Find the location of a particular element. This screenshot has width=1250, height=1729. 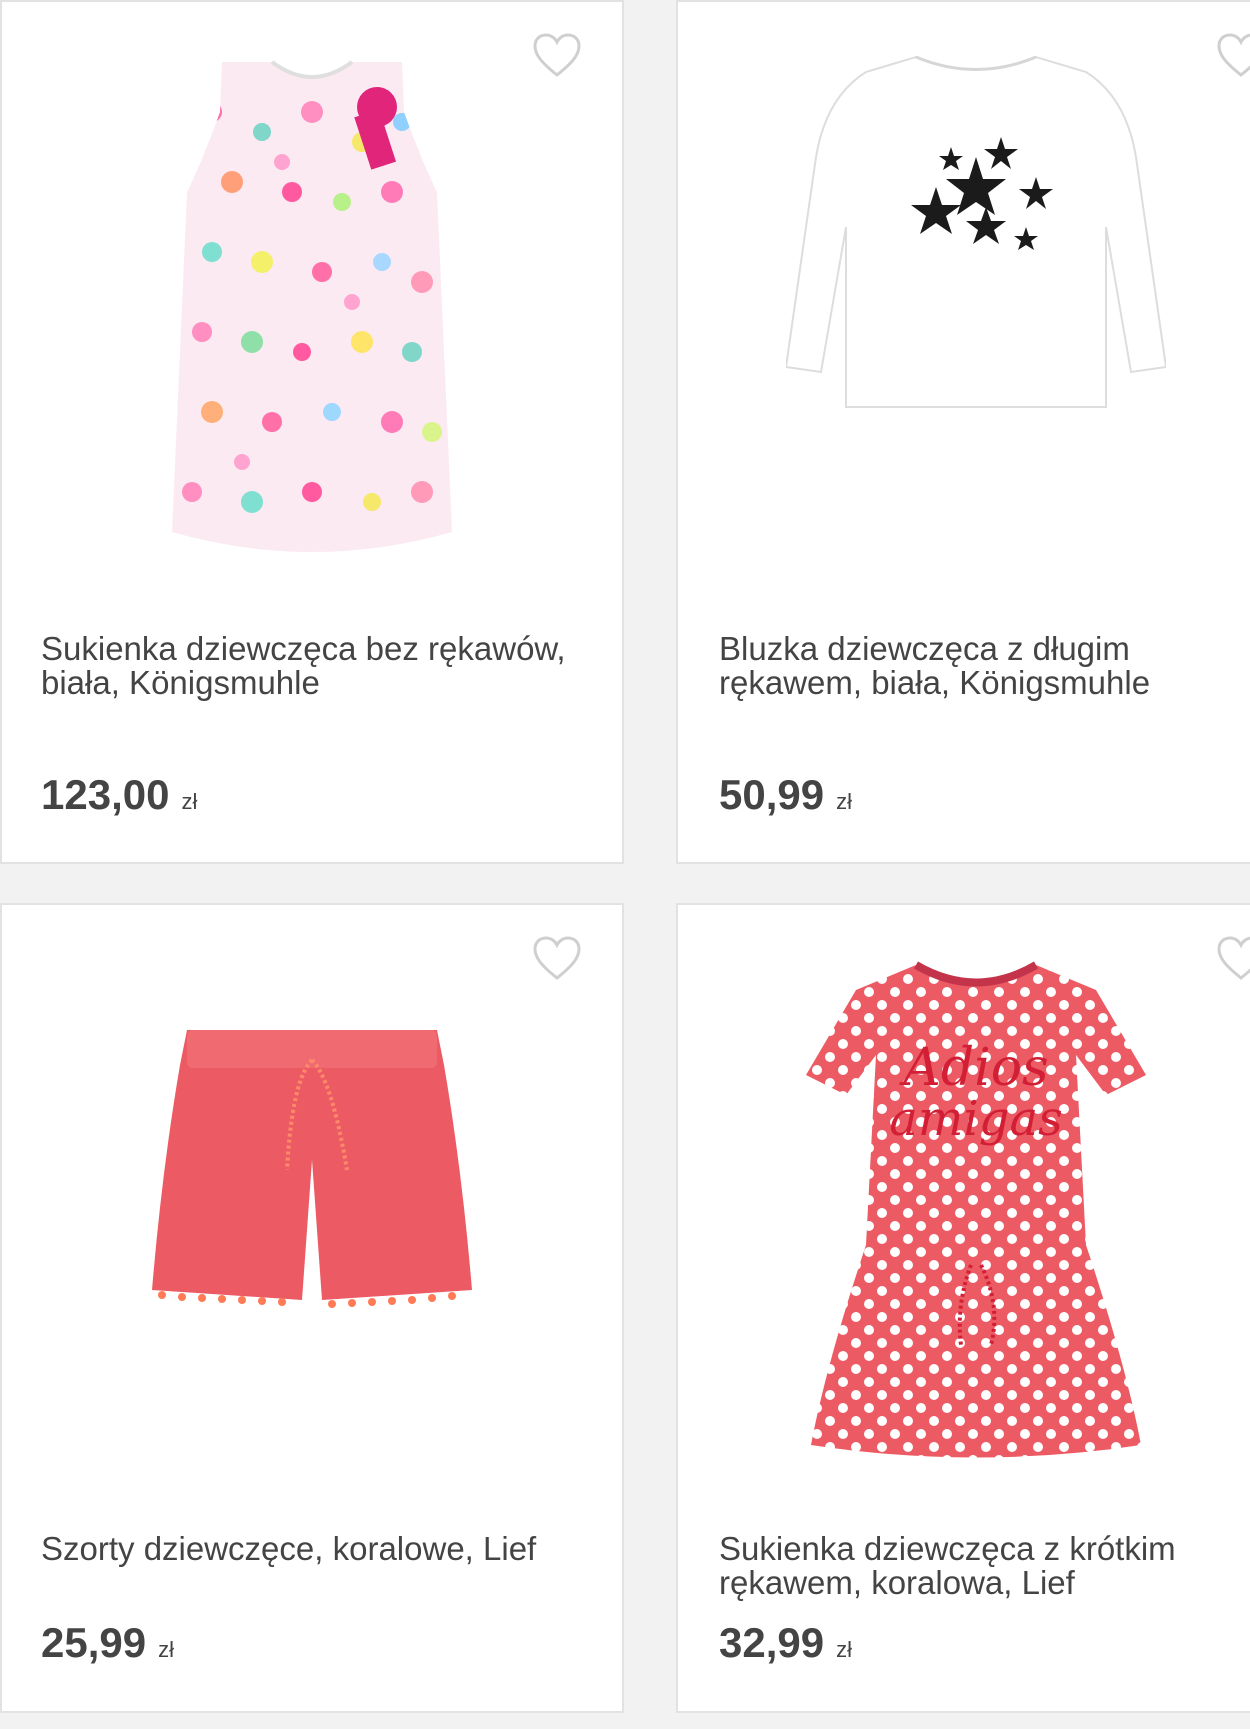

price-value: 50,99 is located at coordinates (772, 794).